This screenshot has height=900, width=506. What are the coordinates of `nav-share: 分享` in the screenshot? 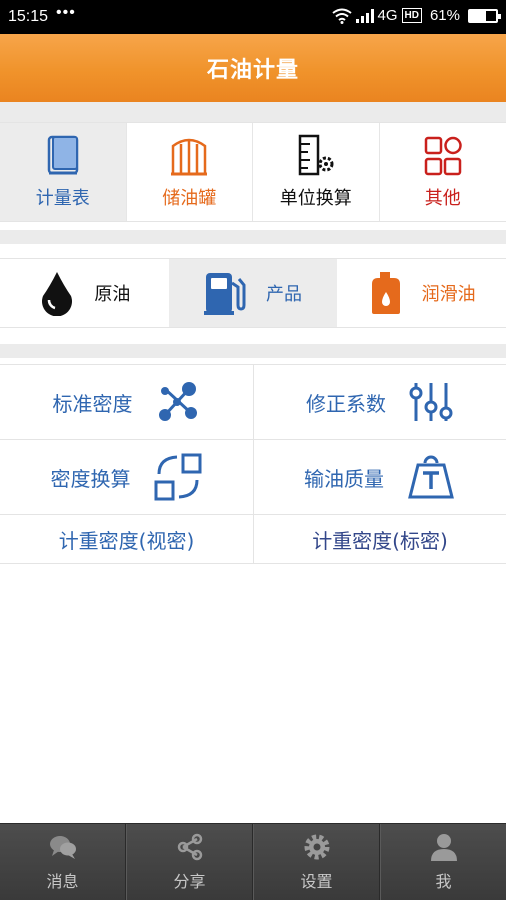 It's located at (189, 862).